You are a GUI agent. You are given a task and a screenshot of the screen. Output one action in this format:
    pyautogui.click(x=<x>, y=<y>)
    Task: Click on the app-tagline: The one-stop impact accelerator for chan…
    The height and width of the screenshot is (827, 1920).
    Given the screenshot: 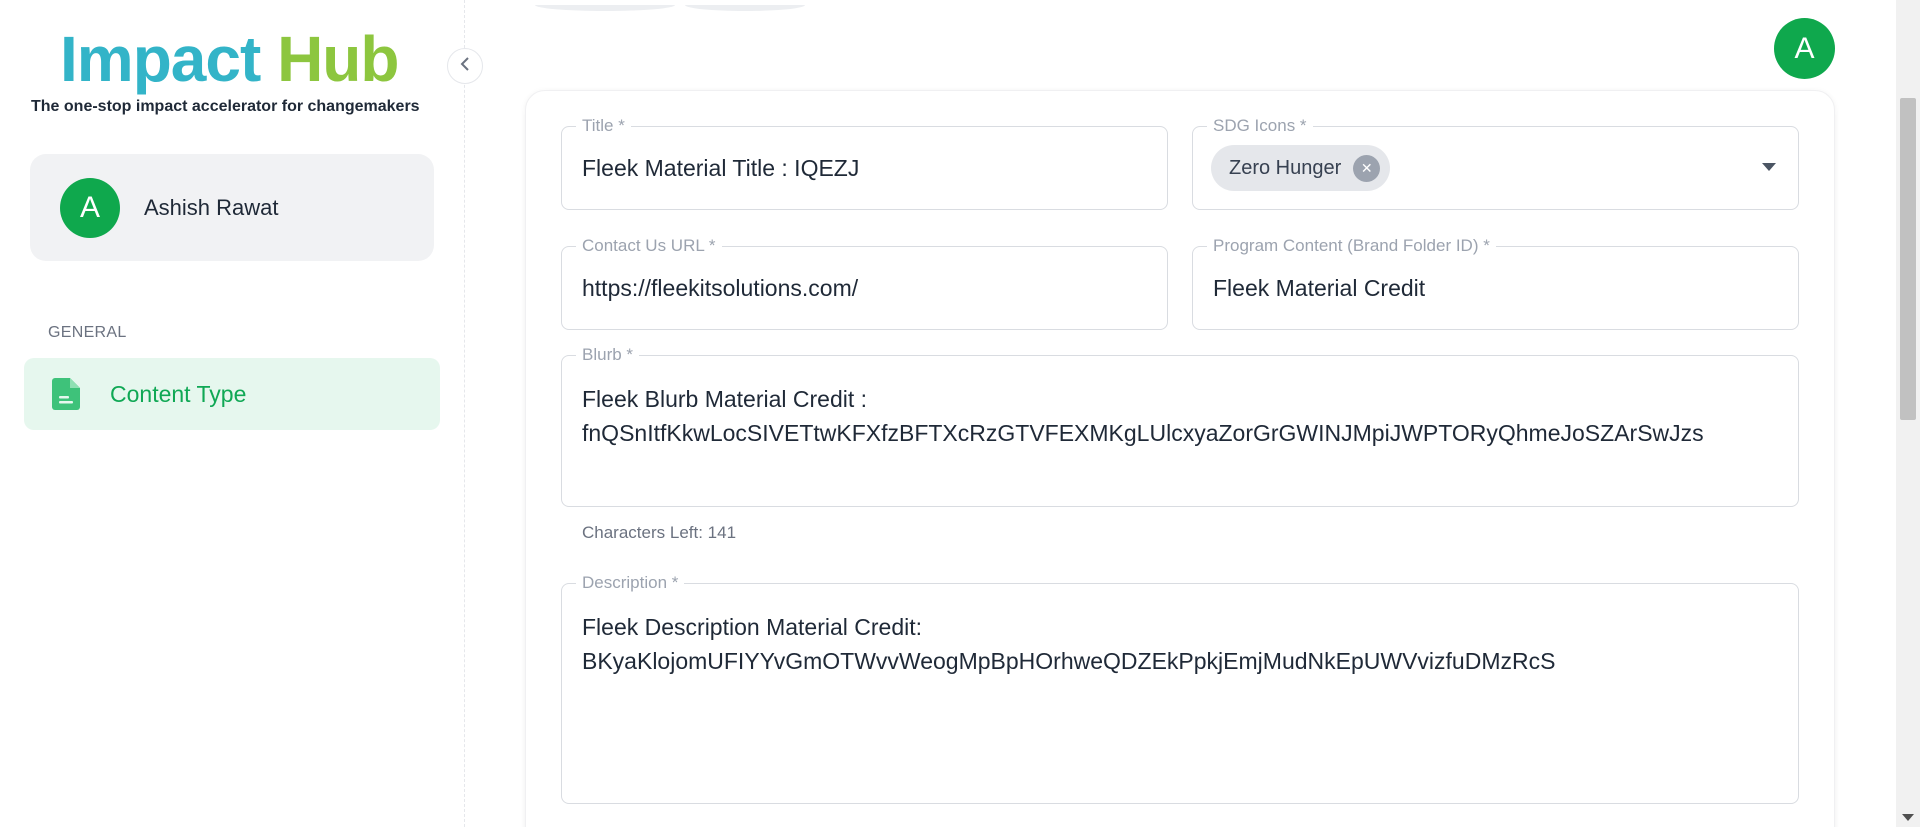 What is the action you would take?
    pyautogui.click(x=225, y=106)
    